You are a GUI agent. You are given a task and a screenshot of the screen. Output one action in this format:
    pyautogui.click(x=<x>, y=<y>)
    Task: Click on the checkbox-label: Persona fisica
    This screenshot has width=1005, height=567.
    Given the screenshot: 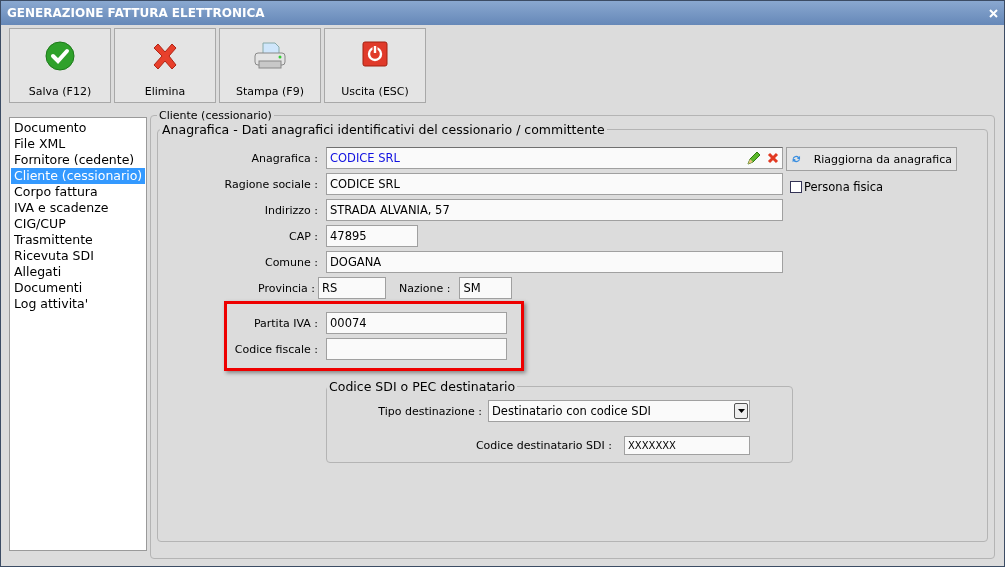 What is the action you would take?
    pyautogui.click(x=844, y=187)
    